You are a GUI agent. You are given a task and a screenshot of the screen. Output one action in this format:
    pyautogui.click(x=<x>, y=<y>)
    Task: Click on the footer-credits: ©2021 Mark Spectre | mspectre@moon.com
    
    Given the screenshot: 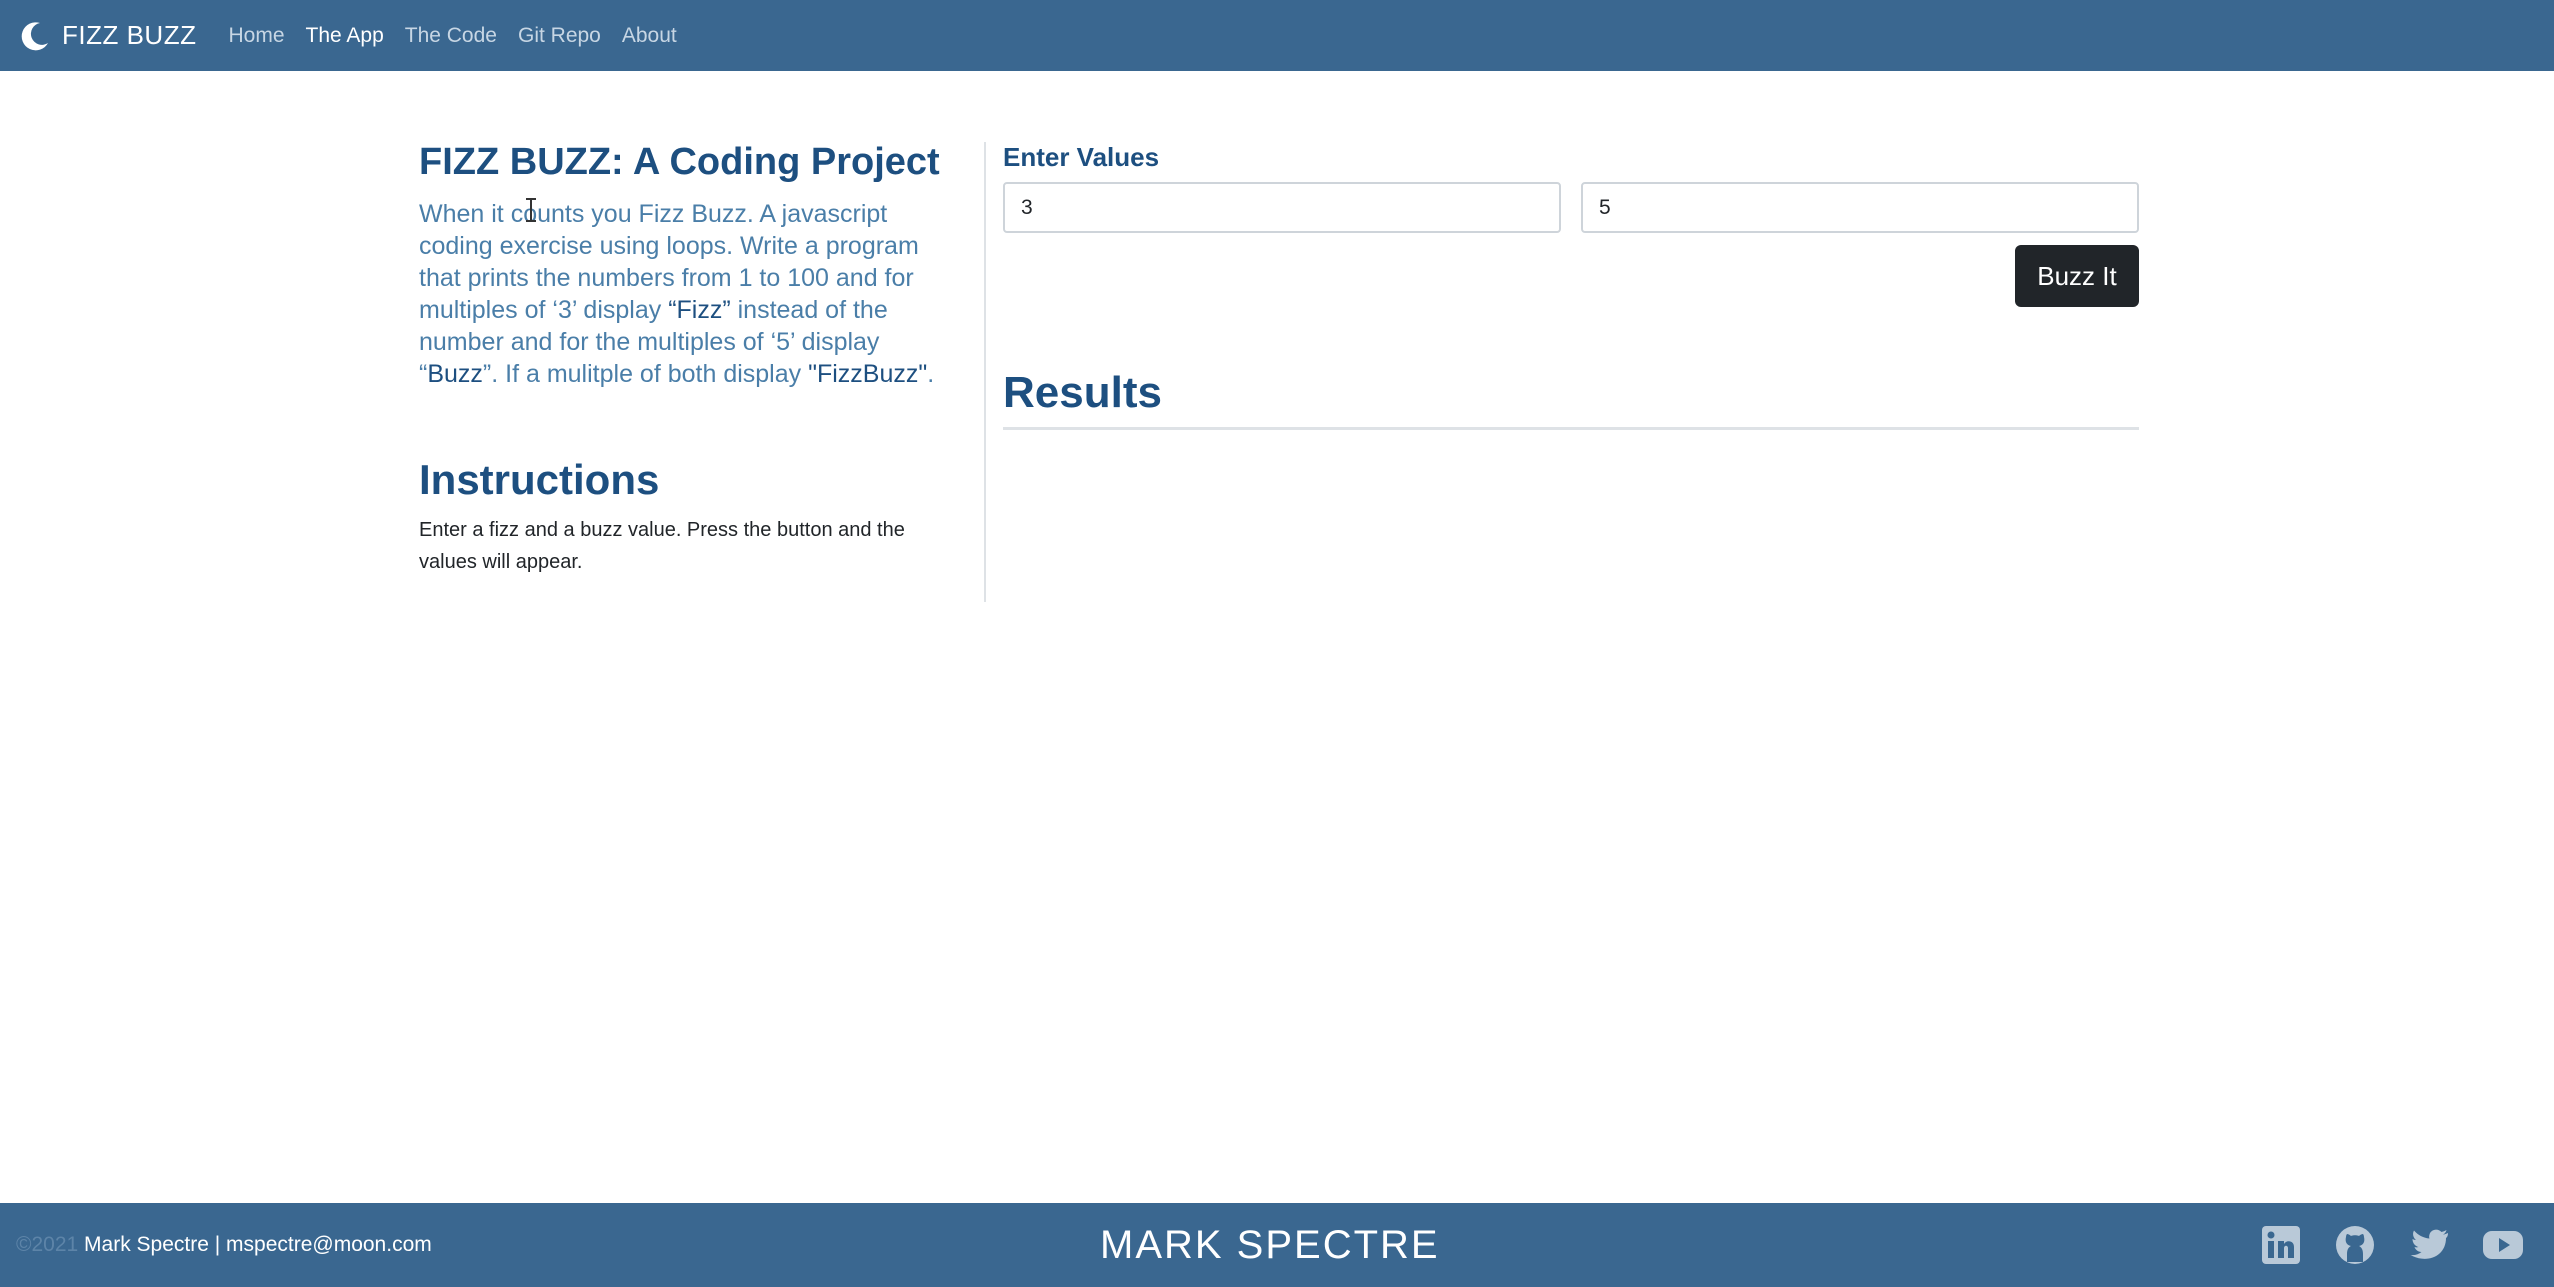 What is the action you would take?
    pyautogui.click(x=224, y=1245)
    